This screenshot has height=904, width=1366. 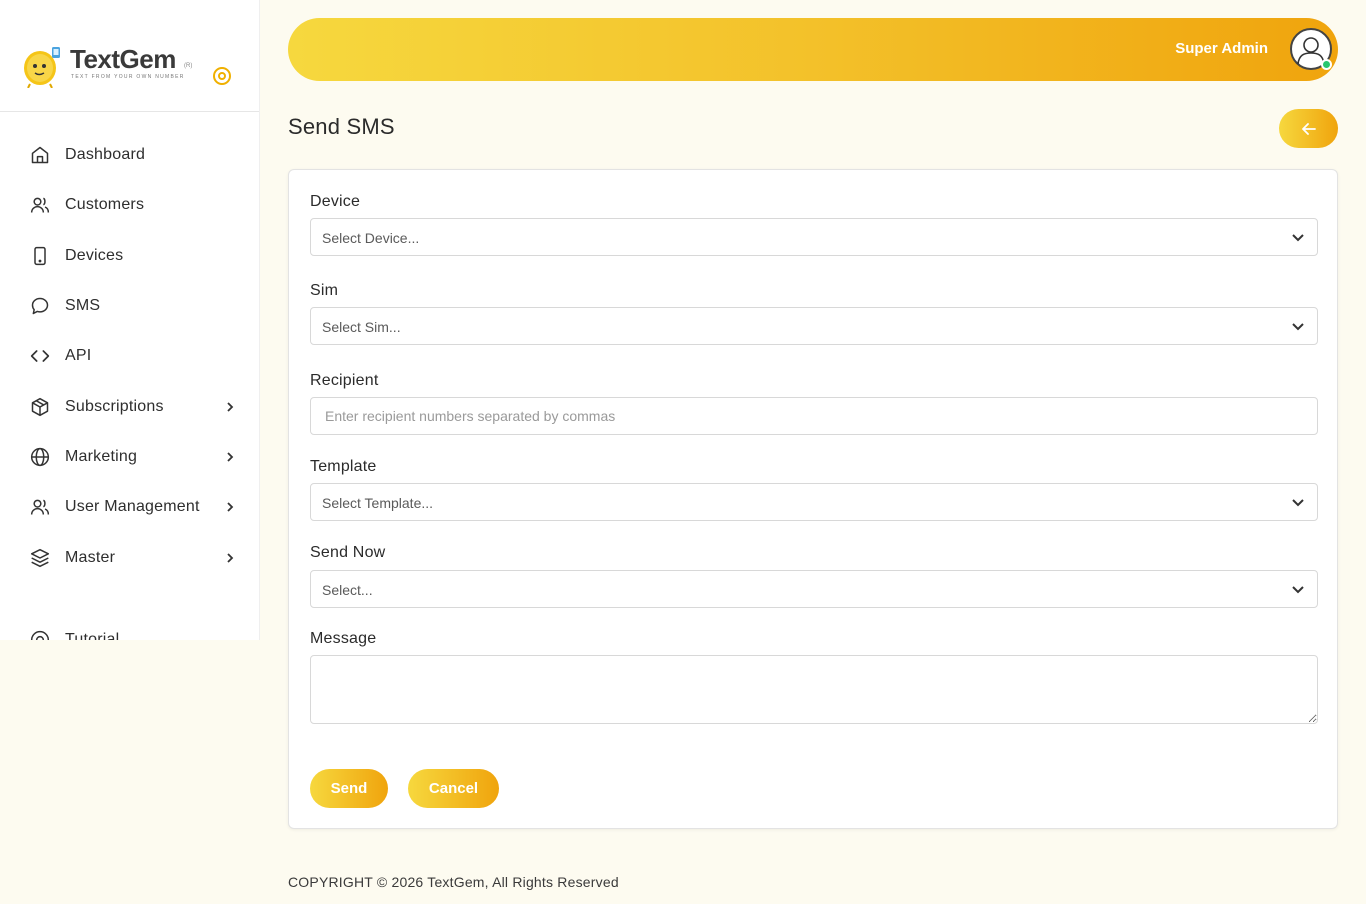 I want to click on help-icon, so click(x=40, y=634).